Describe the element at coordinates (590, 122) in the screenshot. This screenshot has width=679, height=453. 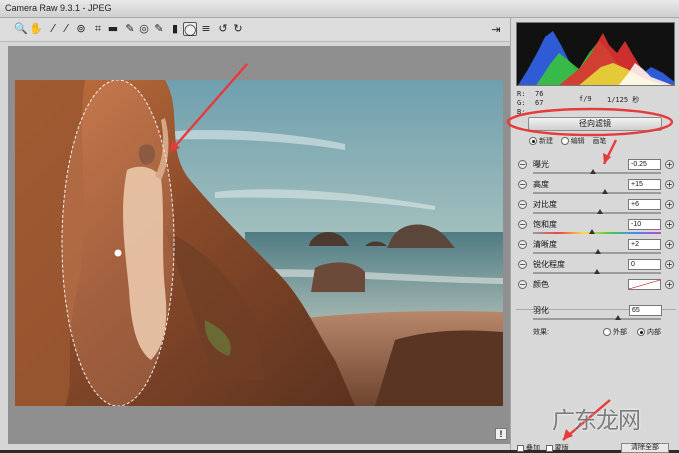
I see `annotation-ellipse` at that location.